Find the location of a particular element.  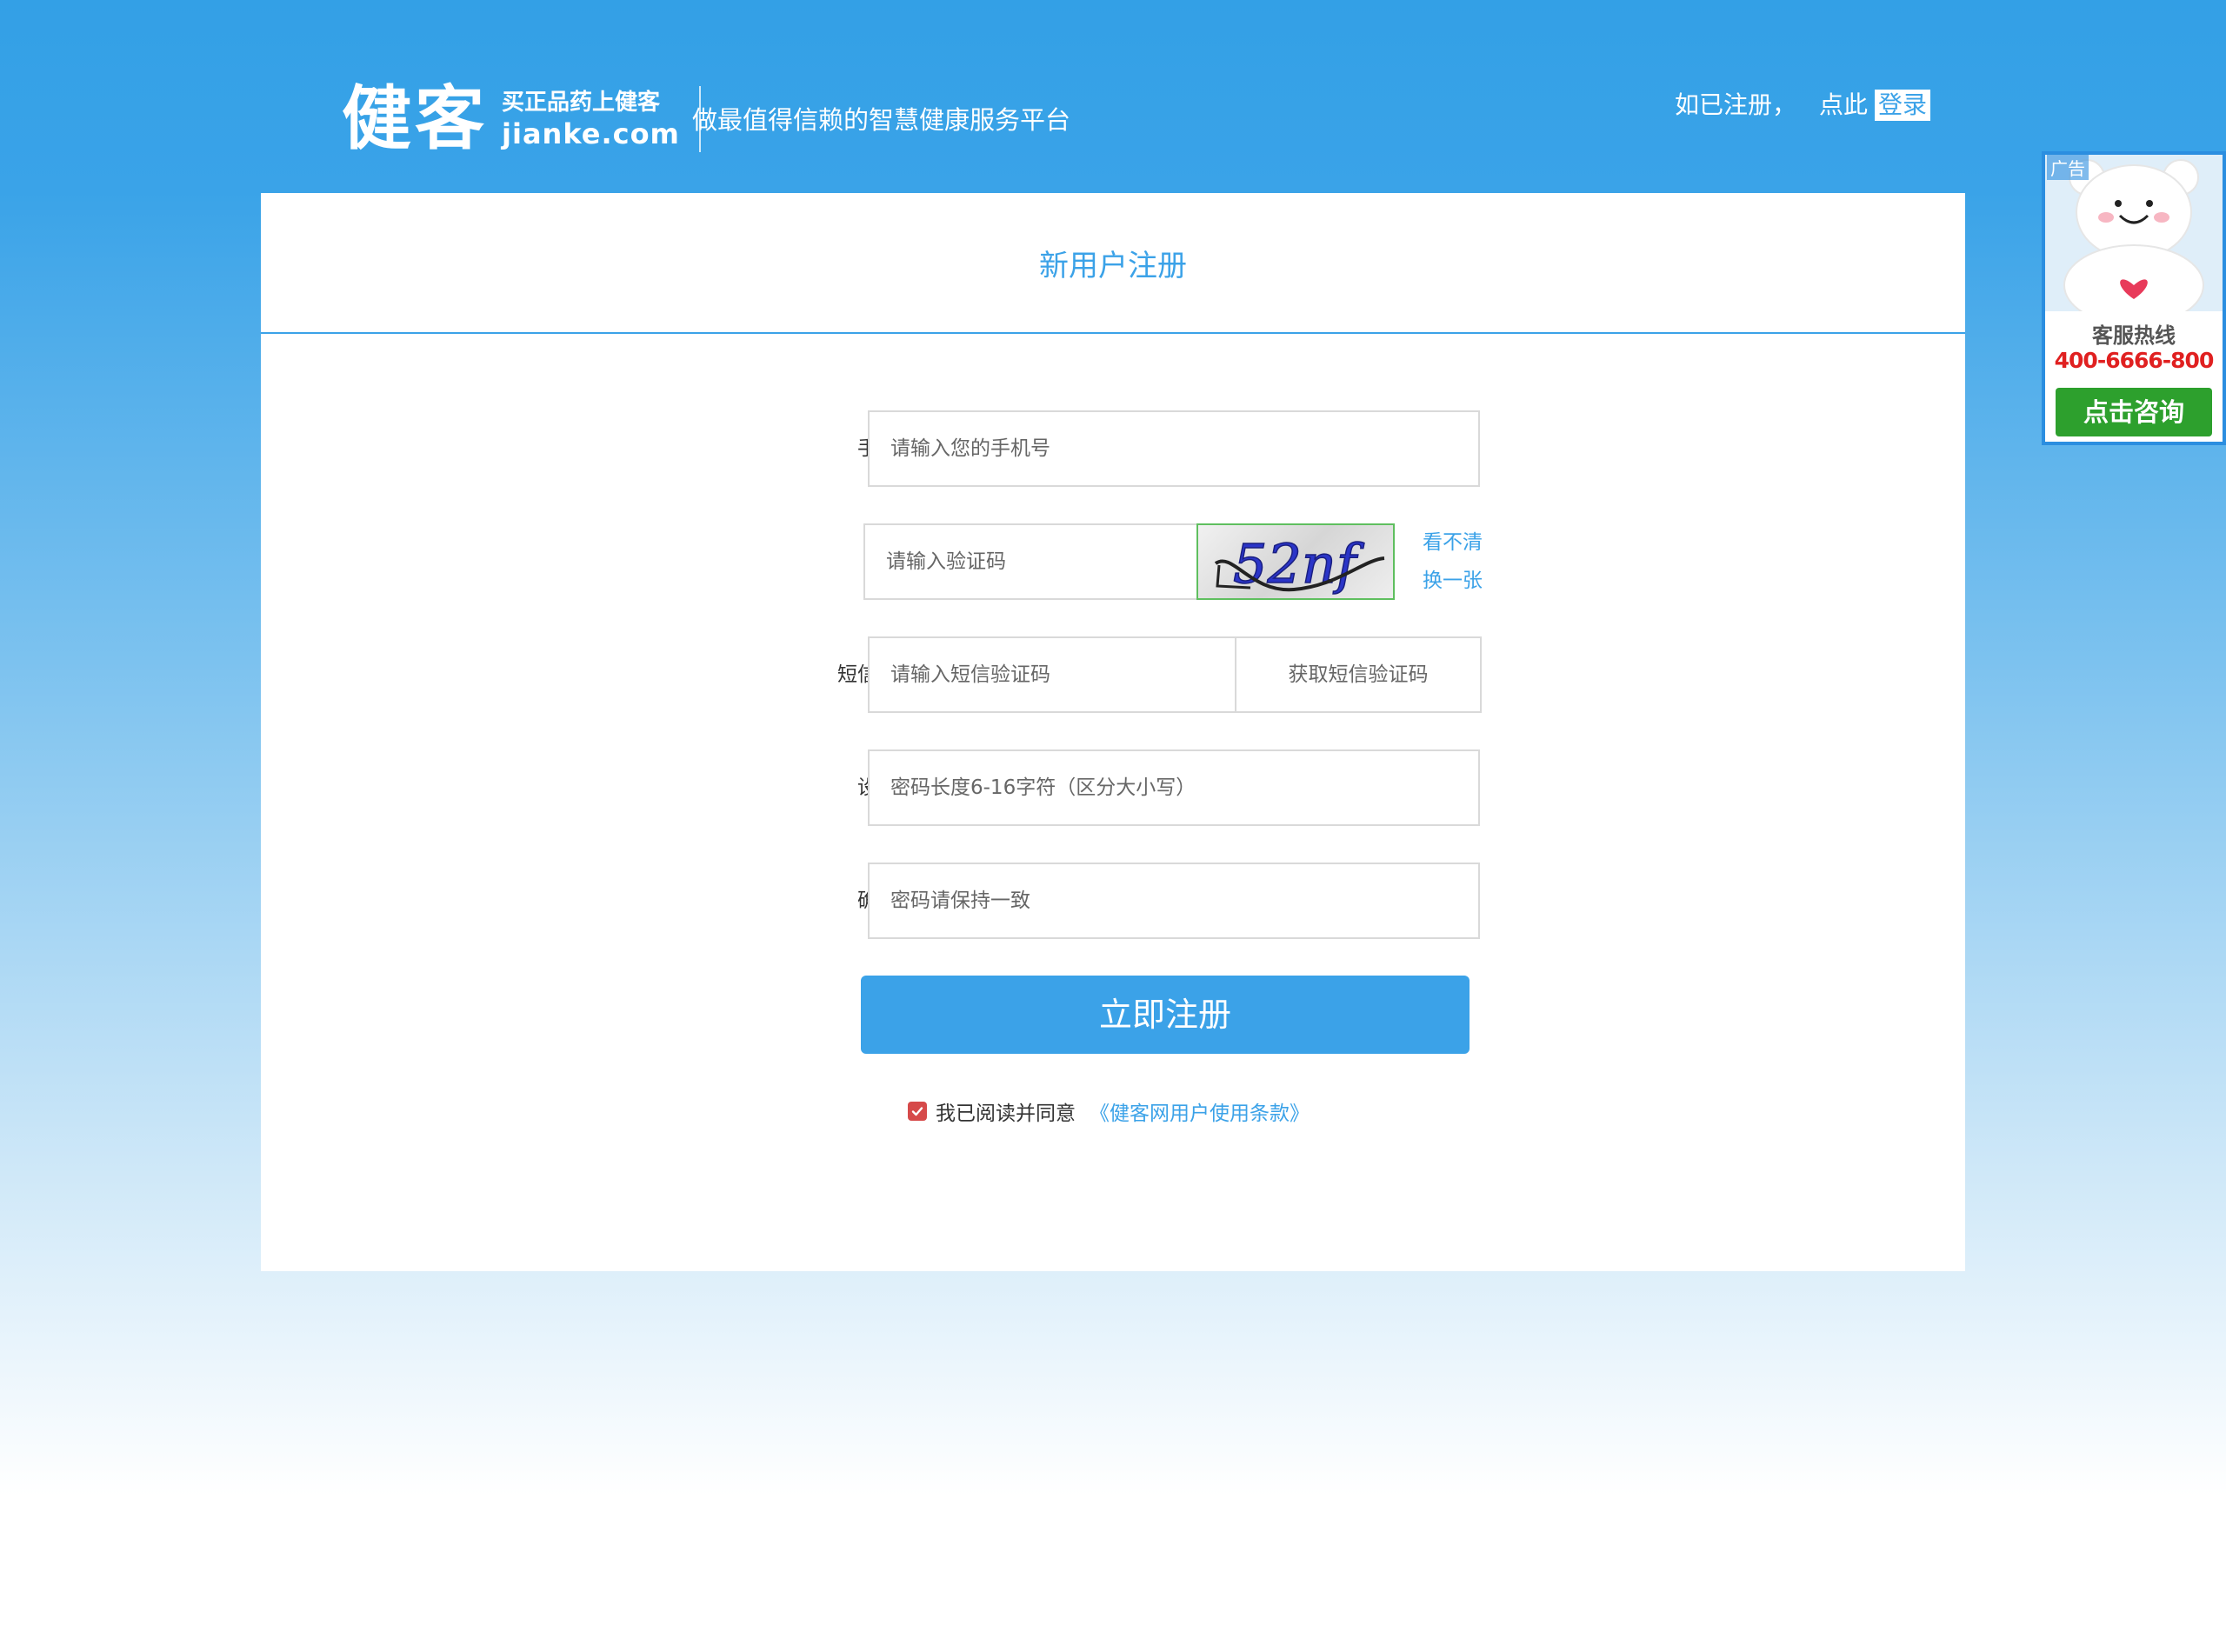

captcha-row: 验证码 52nf 看不清 换一张 is located at coordinates (1113, 561).